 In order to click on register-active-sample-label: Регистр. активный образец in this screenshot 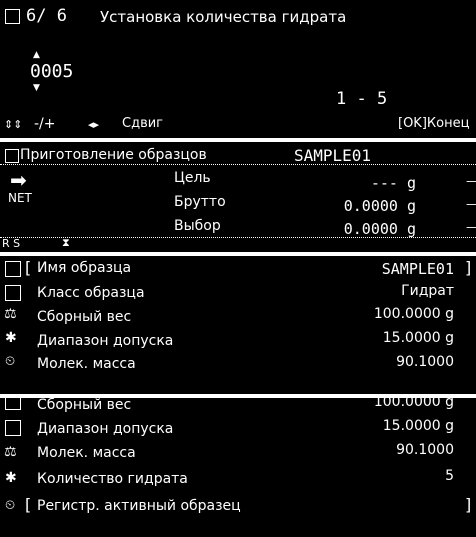, I will do `click(139, 506)`.